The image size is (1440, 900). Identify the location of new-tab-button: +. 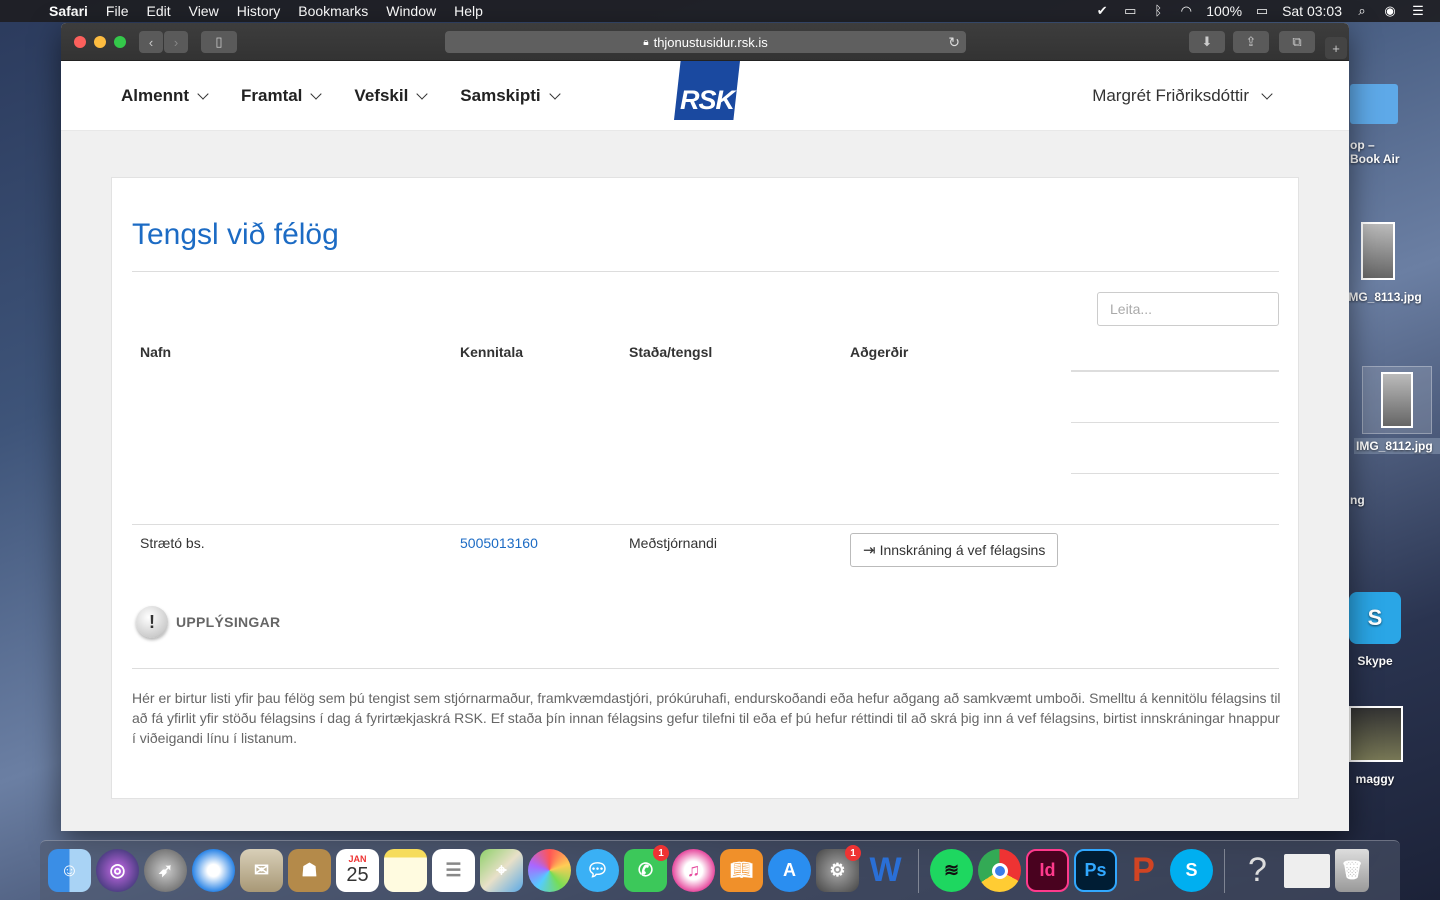
(1336, 48).